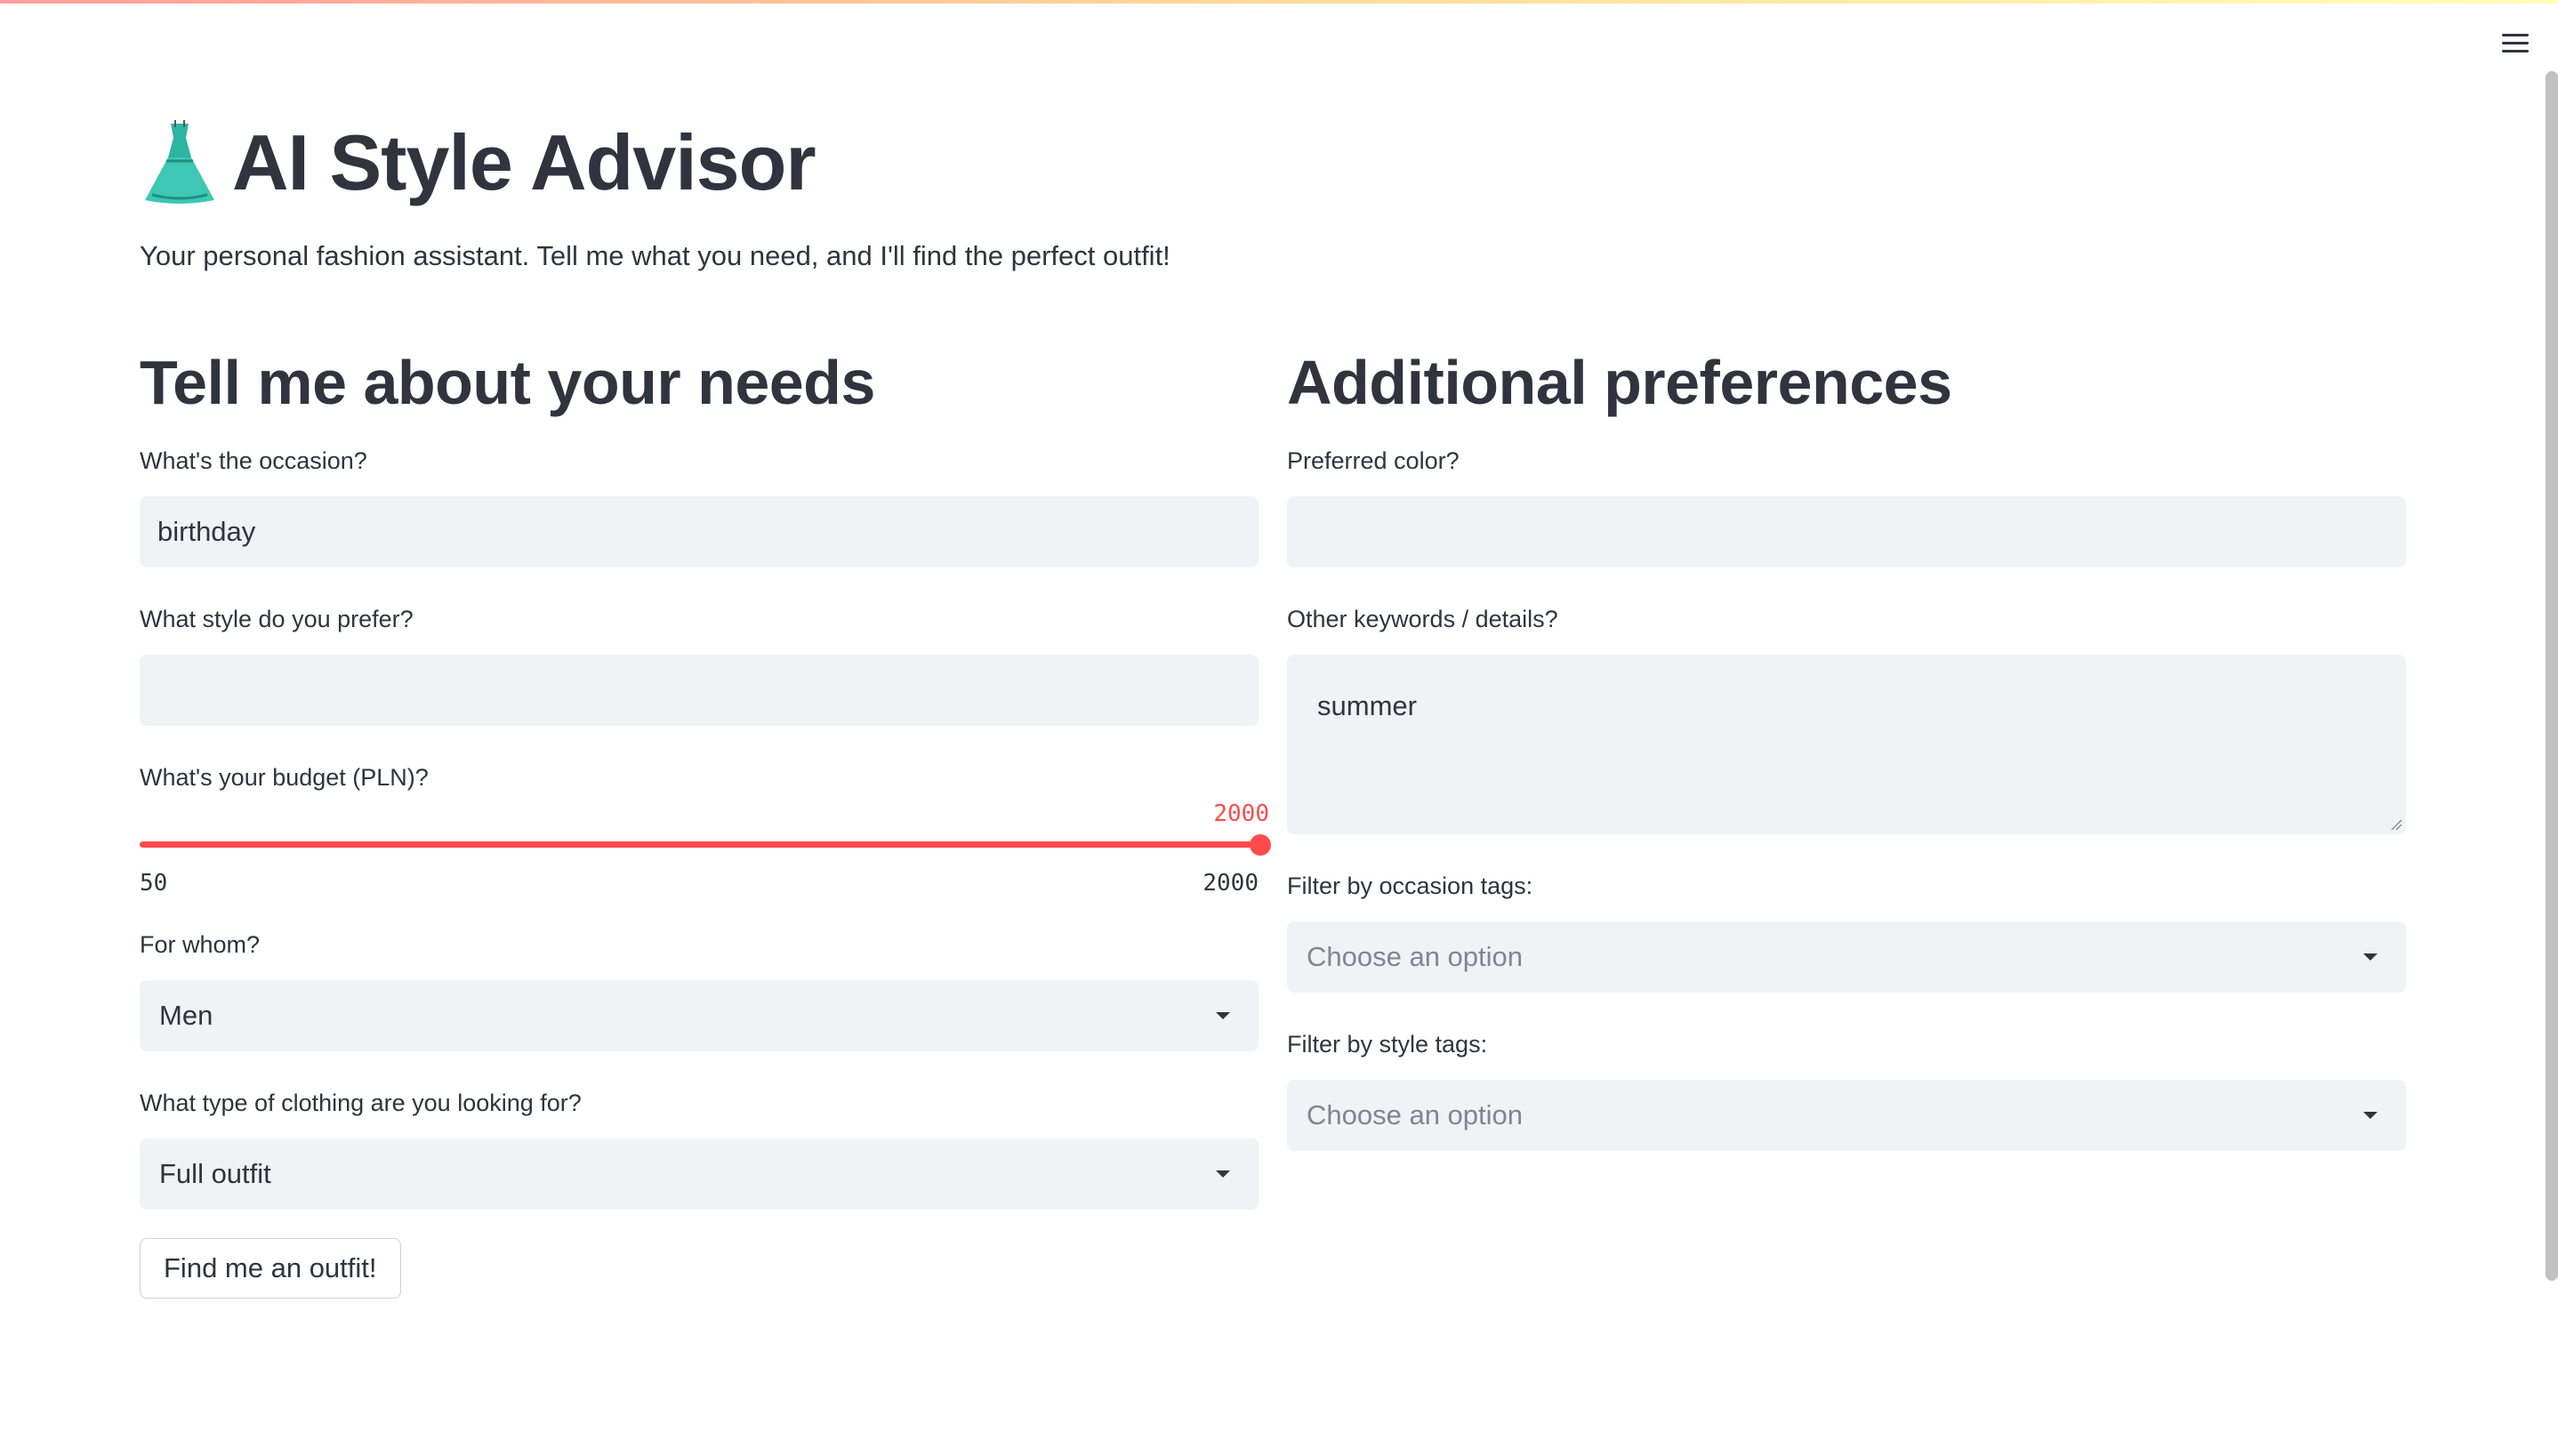 This screenshot has height=1456, width=2558. What do you see at coordinates (215, 1173) in the screenshot?
I see `clothing-type-value: Full outfit` at bounding box center [215, 1173].